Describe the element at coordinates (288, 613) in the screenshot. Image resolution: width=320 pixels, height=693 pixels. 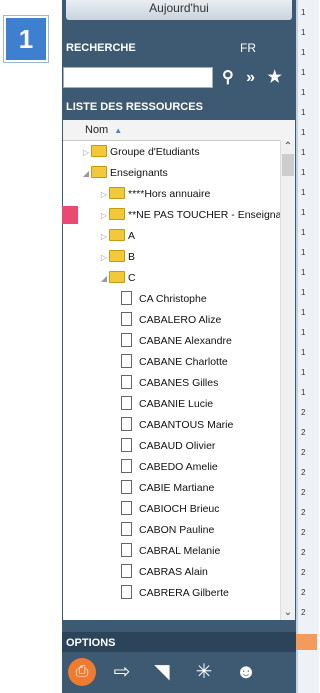
I see `scroll-down-icon: ⌄` at that location.